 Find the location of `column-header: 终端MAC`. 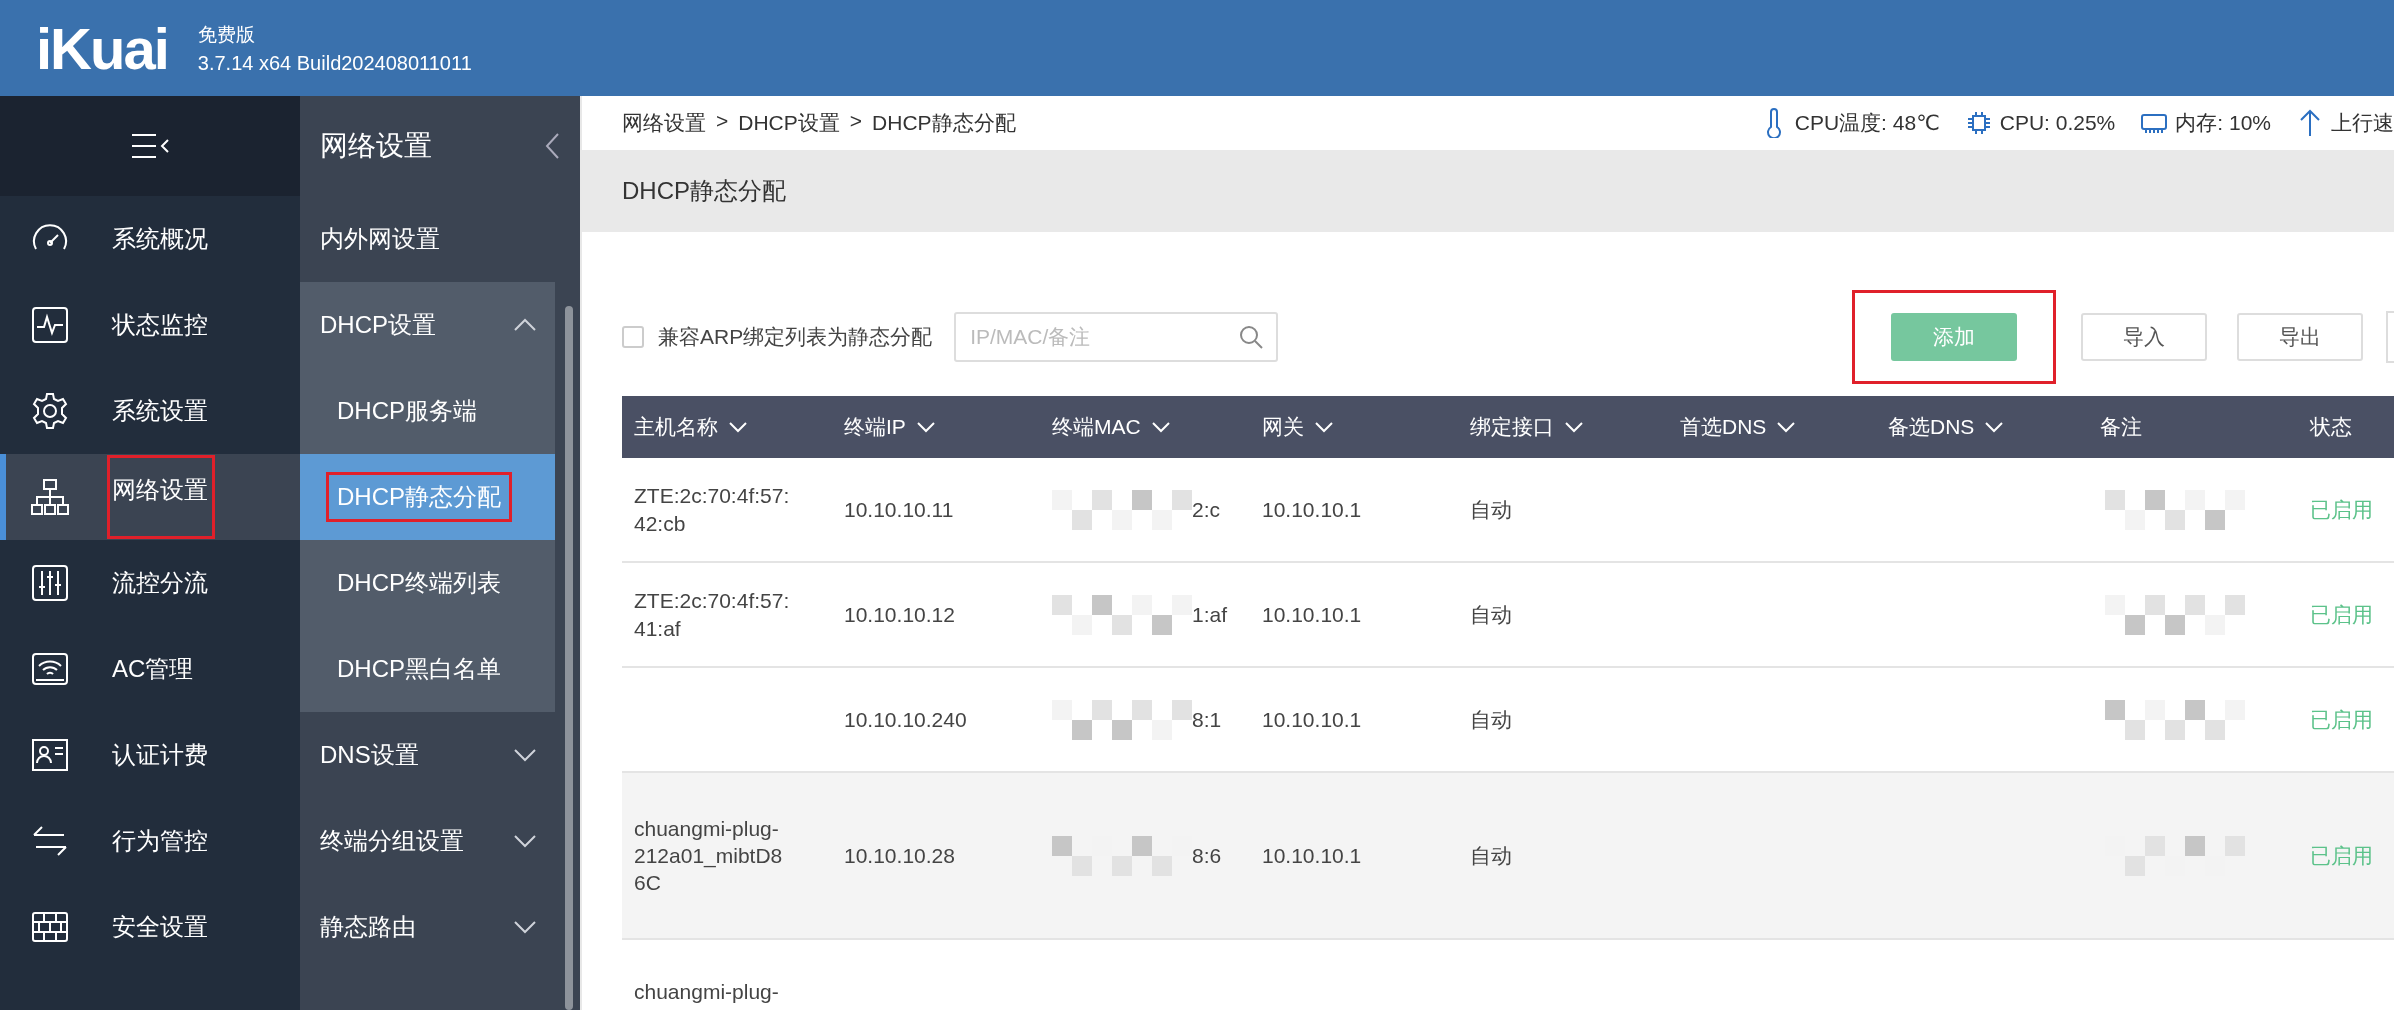

column-header: 终端MAC is located at coordinates (1096, 427).